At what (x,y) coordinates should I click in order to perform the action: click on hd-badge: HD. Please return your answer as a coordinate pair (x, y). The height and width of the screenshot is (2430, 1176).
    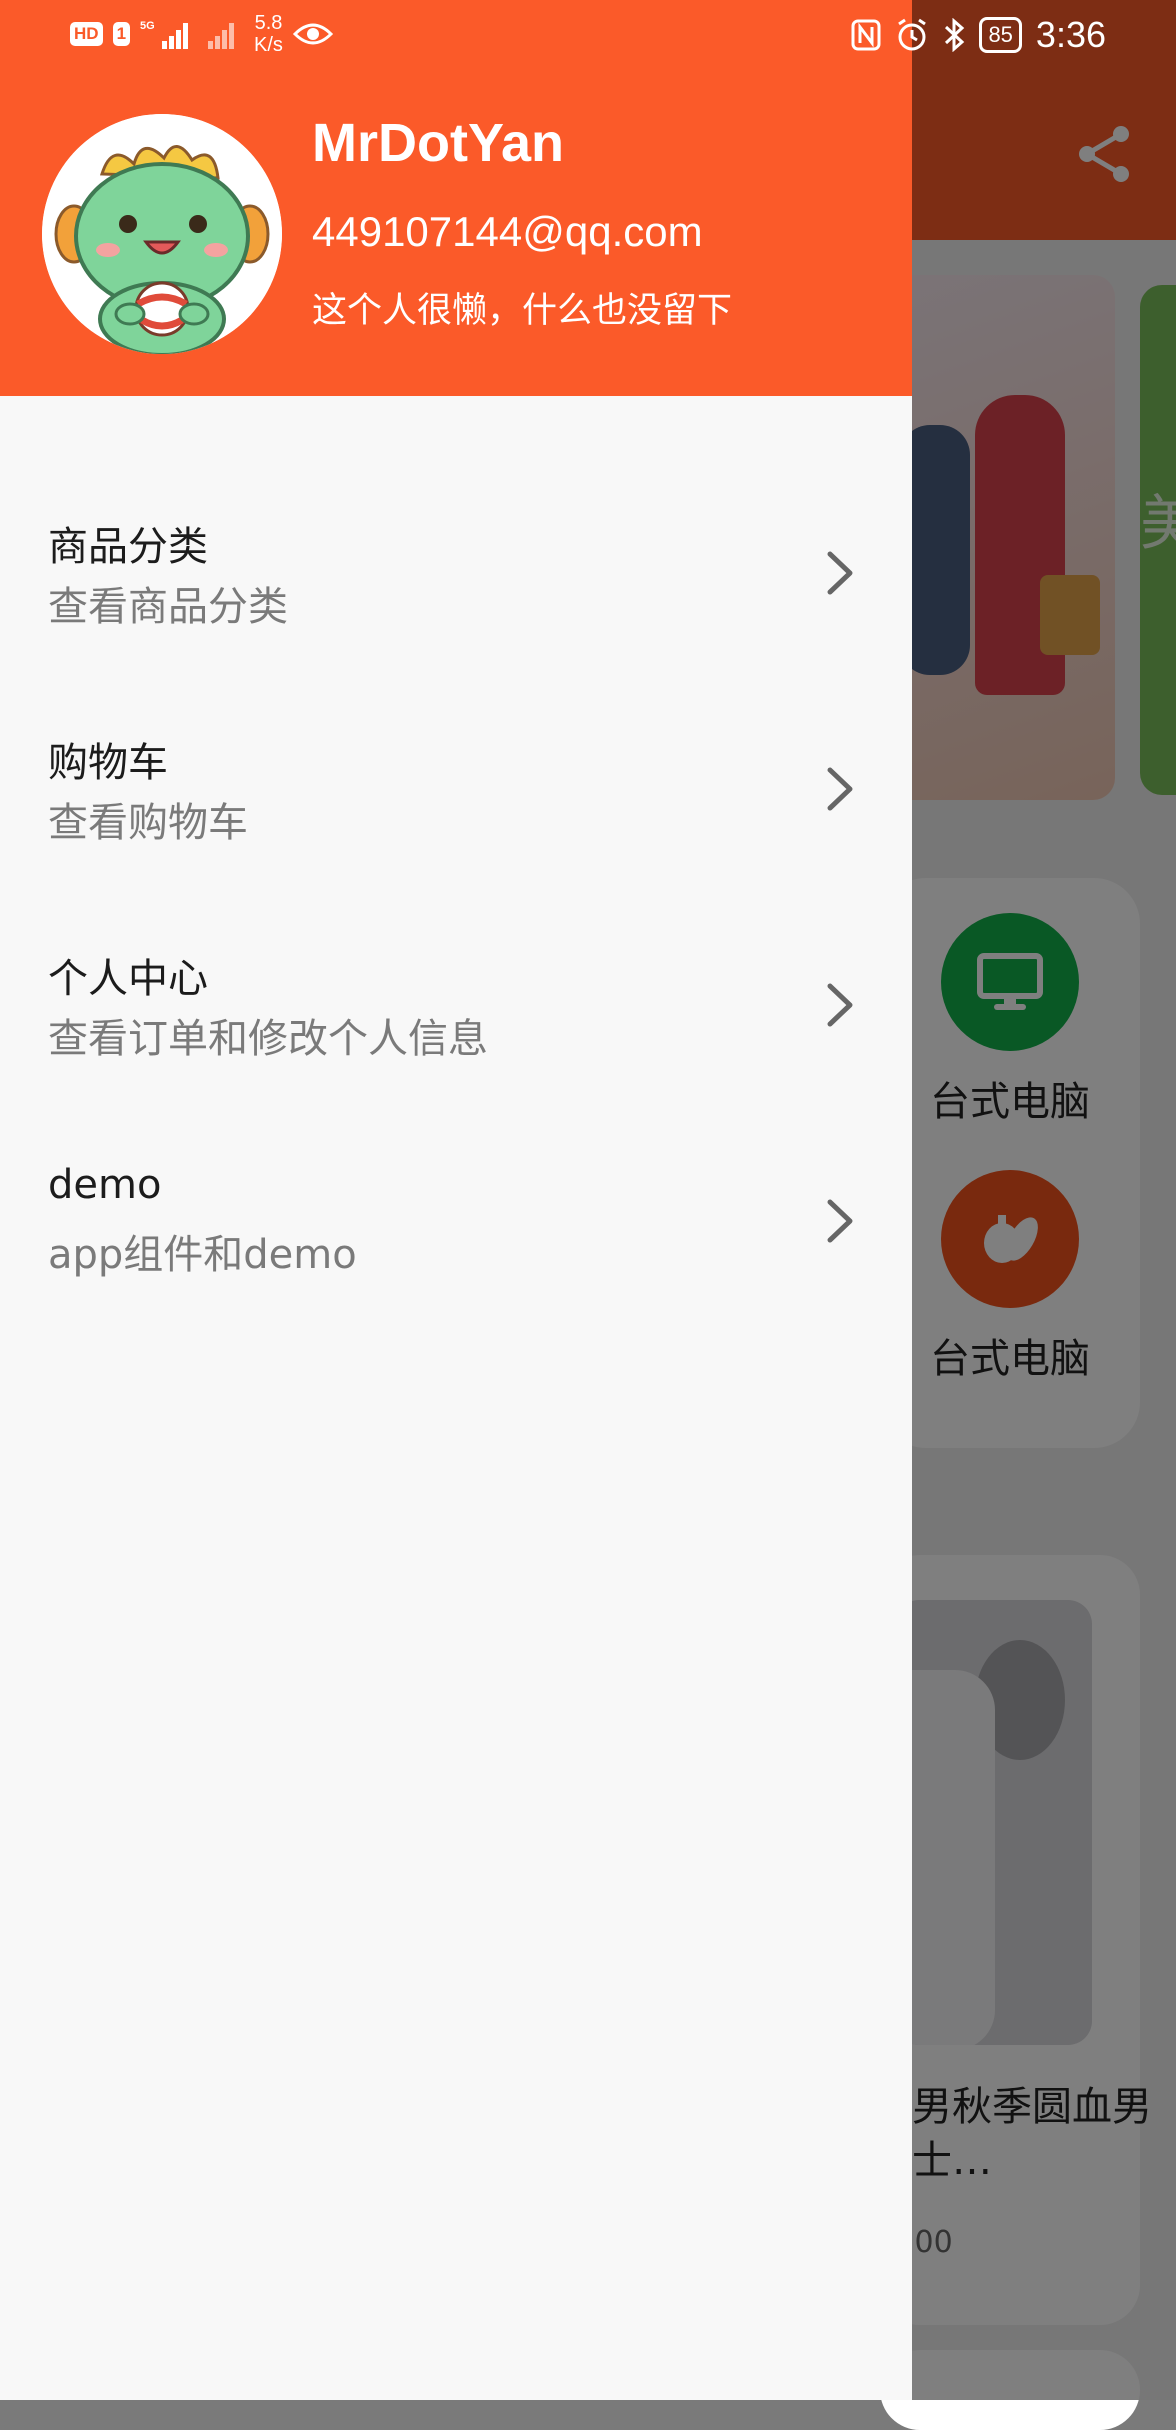
    Looking at the image, I should click on (86, 34).